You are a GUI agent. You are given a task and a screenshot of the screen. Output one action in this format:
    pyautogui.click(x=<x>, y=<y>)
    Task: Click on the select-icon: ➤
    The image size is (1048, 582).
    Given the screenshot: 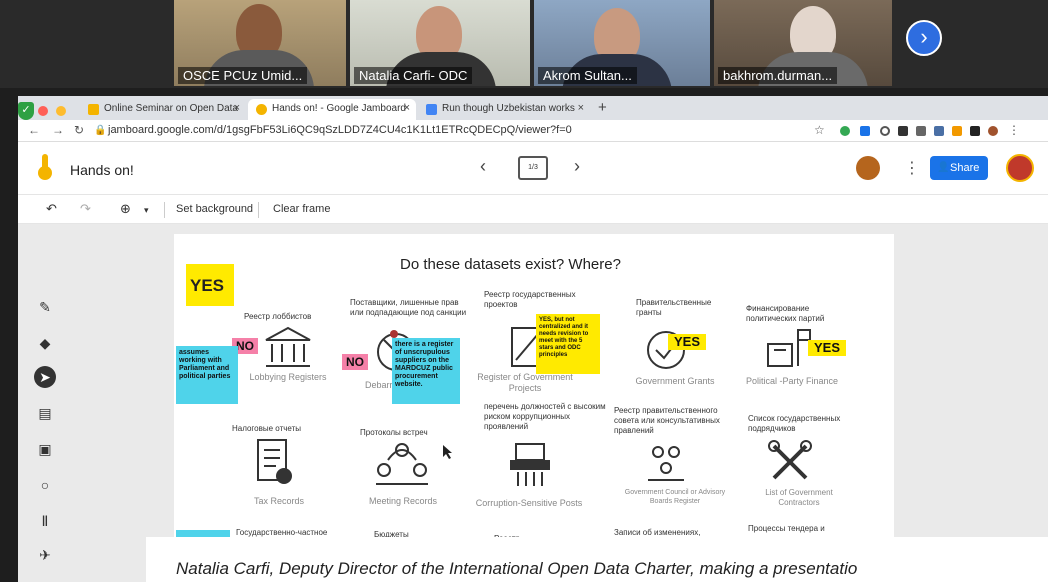 What is the action you would take?
    pyautogui.click(x=45, y=377)
    